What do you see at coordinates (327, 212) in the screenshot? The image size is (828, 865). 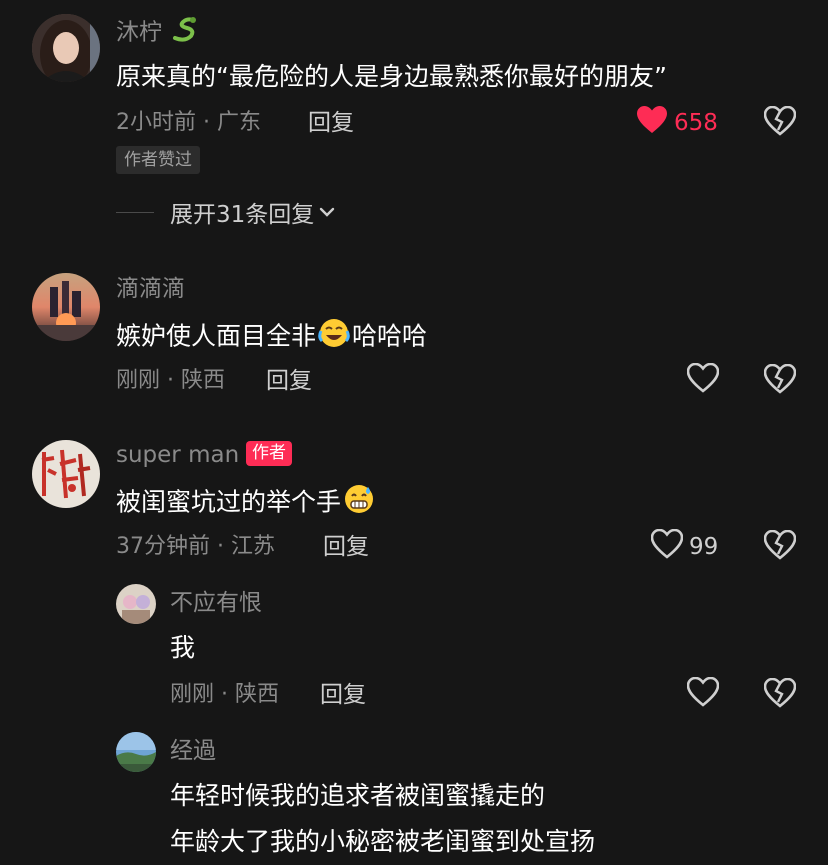 I see `chevron-down-icon` at bounding box center [327, 212].